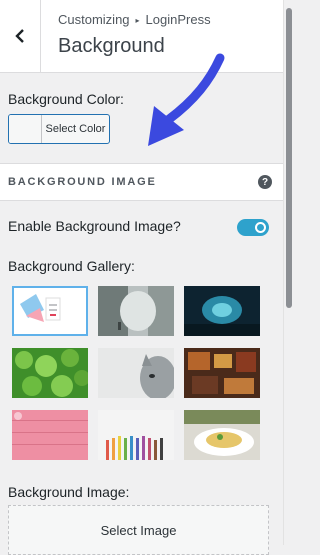 The width and height of the screenshot is (320, 555). I want to click on enable-background-image-label: Enable Background Image?, so click(94, 226).